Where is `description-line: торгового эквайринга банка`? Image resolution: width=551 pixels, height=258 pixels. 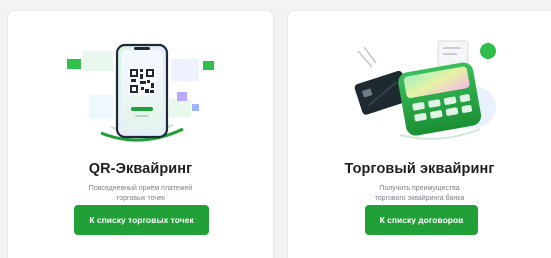 description-line: торгового эквайринга банка is located at coordinates (419, 198).